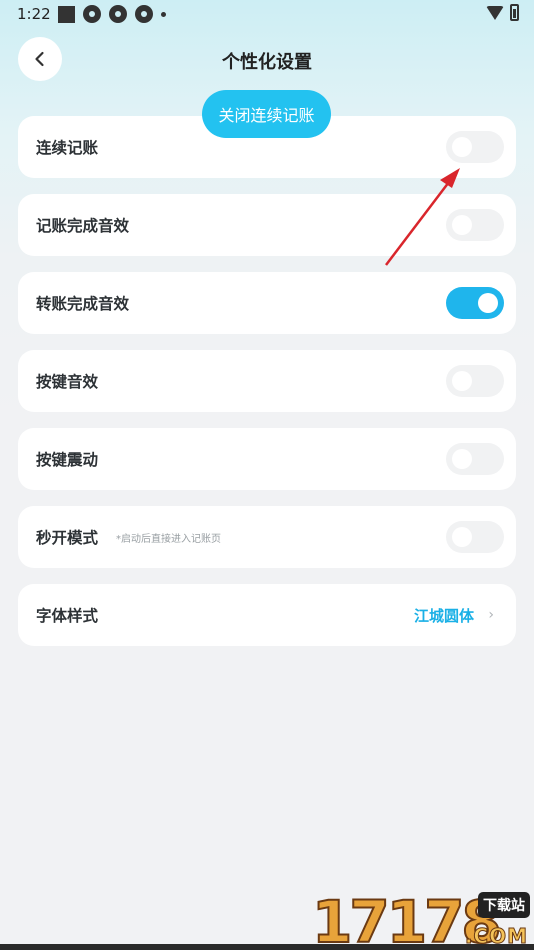  I want to click on setting-transfer-sound: 转账完成音效, so click(267, 303).